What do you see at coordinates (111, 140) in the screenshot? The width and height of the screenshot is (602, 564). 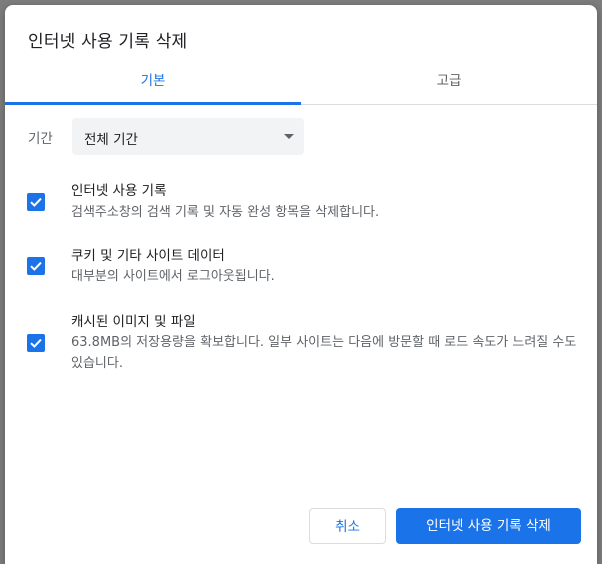 I see `time-range-value: 전체 기간` at bounding box center [111, 140].